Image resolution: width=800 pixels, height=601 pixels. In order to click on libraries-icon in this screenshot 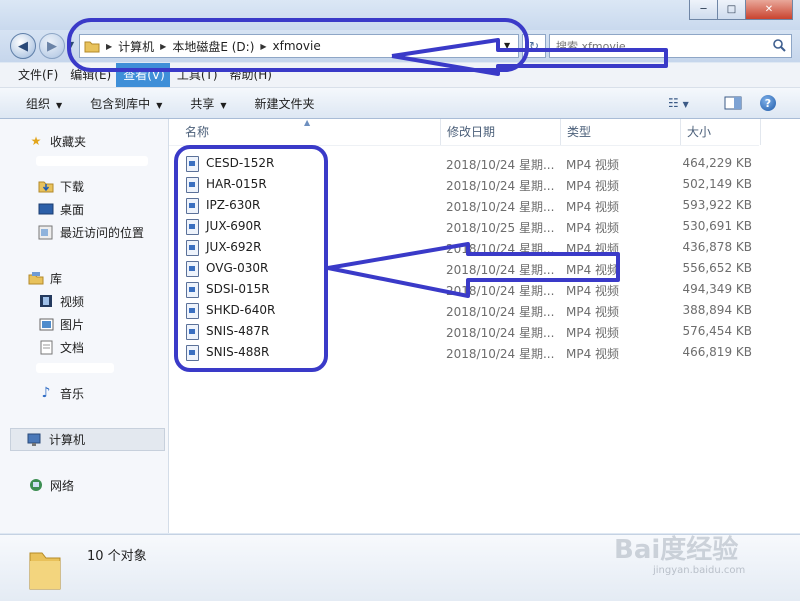, I will do `click(36, 278)`.